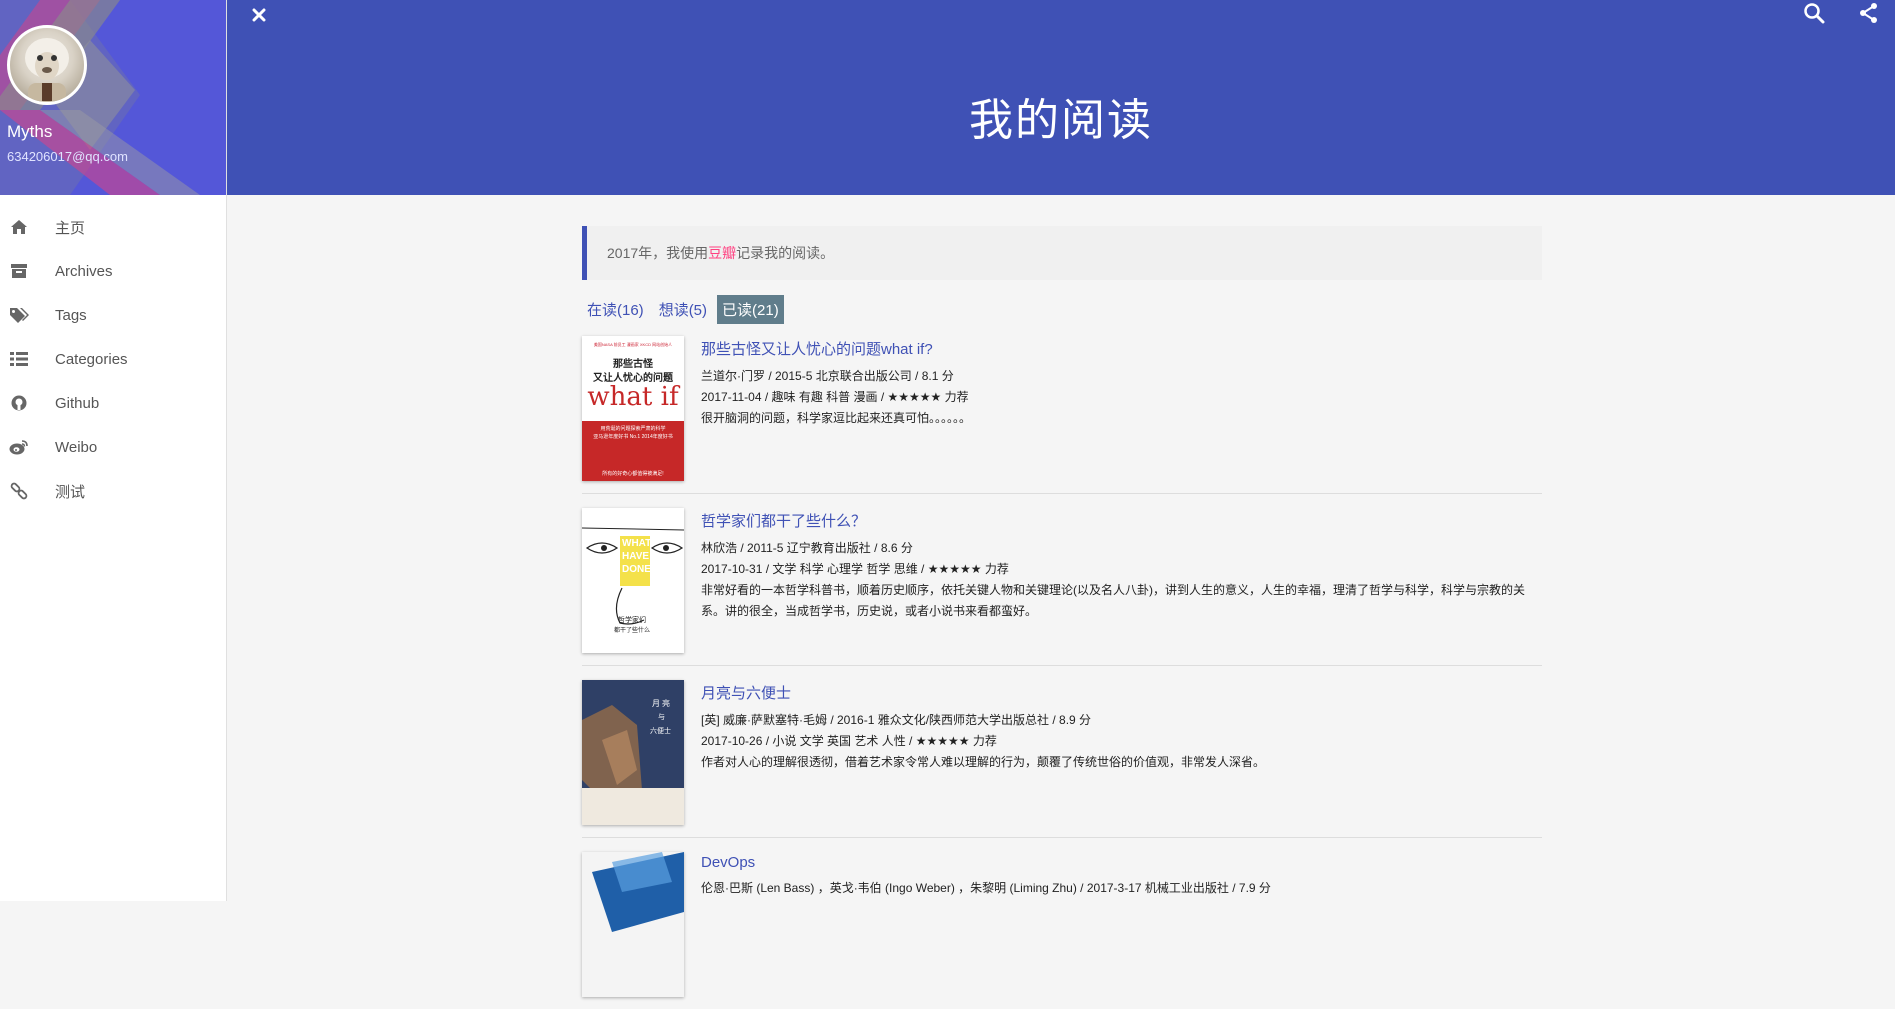 This screenshot has width=1895, height=1009. I want to click on cover-text: 美国NASA 前员工 漫画家 XKCD 网站创始人, so click(633, 344).